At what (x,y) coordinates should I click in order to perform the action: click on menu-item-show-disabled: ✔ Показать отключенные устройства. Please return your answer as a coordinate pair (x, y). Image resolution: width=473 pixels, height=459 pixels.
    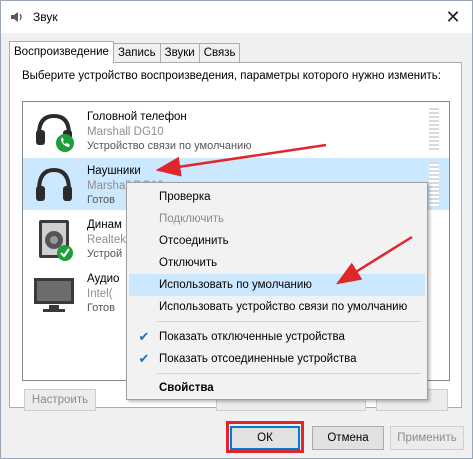
    Looking at the image, I should click on (277, 337).